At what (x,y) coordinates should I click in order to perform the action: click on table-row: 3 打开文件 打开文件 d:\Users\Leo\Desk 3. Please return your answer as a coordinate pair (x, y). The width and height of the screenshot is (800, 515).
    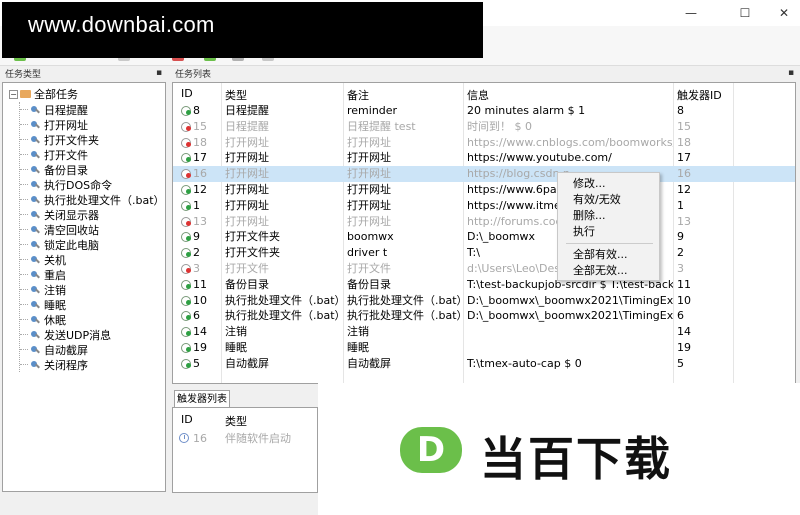
    Looking at the image, I should click on (484, 269).